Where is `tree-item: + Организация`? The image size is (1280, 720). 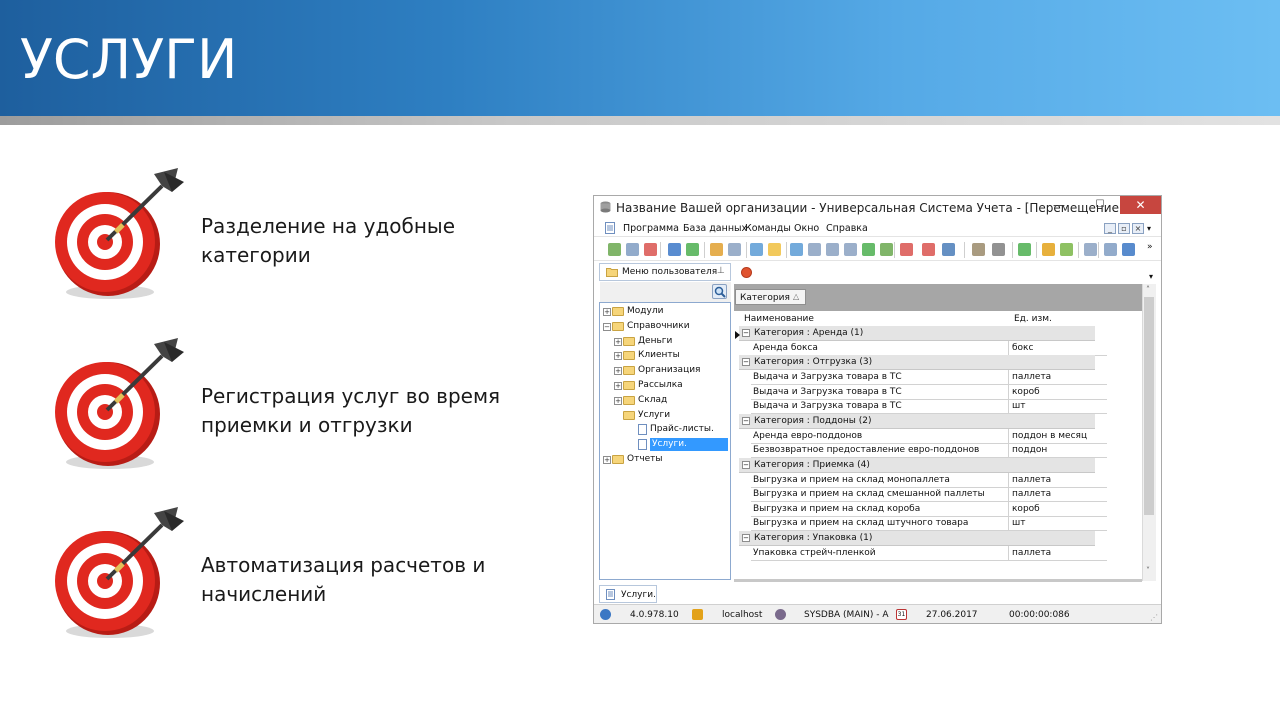 tree-item: + Организация is located at coordinates (671, 371).